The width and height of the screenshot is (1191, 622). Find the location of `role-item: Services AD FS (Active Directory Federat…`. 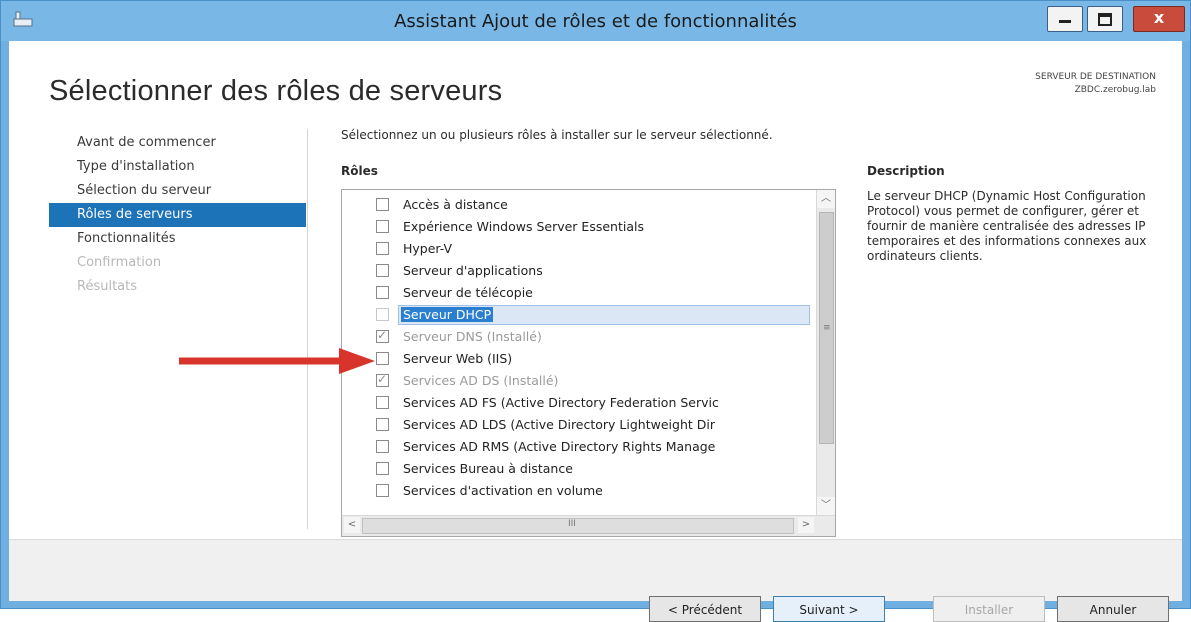

role-item: Services AD FS (Active Directory Federat… is located at coordinates (579, 403).